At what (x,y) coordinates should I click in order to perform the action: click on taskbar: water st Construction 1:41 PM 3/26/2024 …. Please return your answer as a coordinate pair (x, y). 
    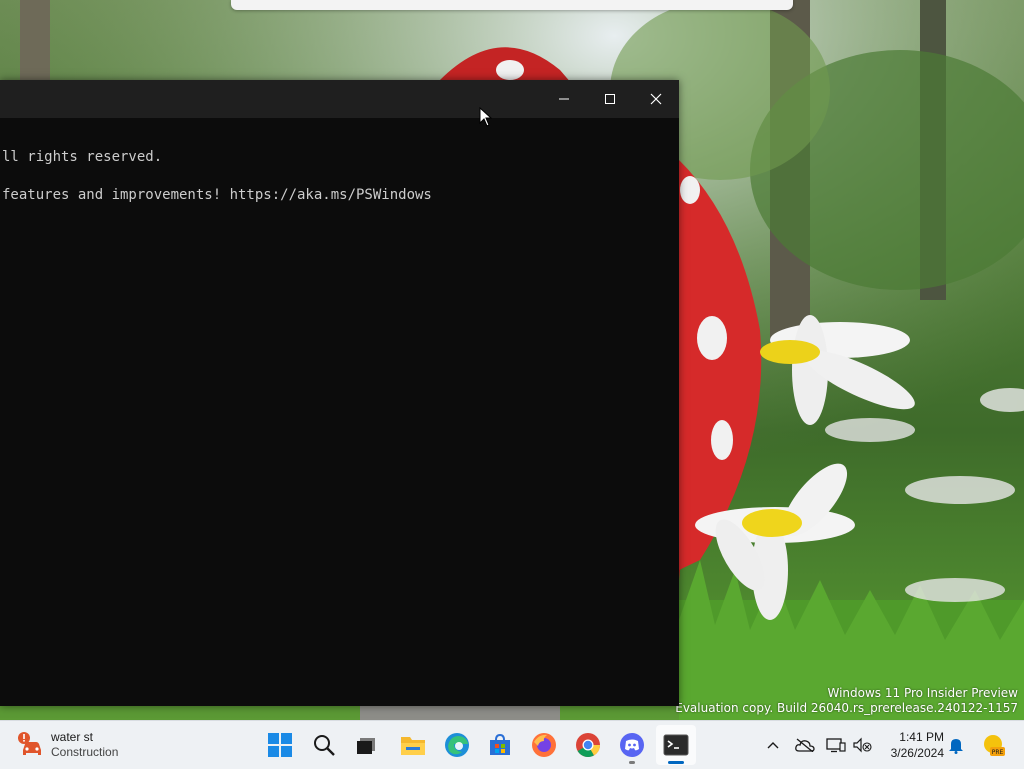
    Looking at the image, I should click on (512, 744).